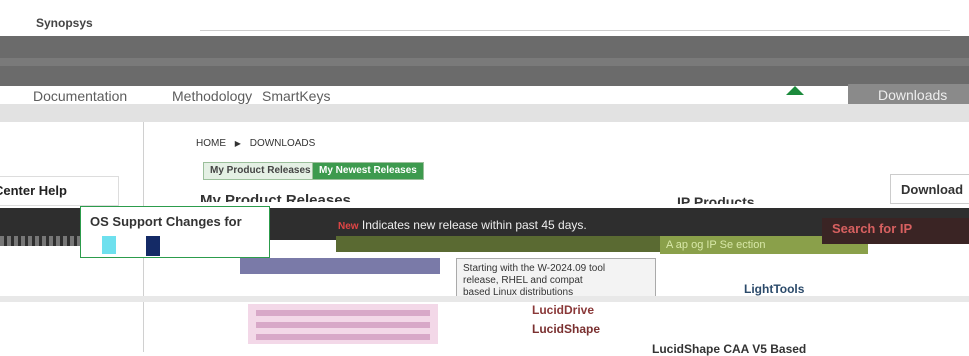  Describe the element at coordinates (282, 143) in the screenshot. I see `breadcrumb-current: DOWNLOADS` at that location.